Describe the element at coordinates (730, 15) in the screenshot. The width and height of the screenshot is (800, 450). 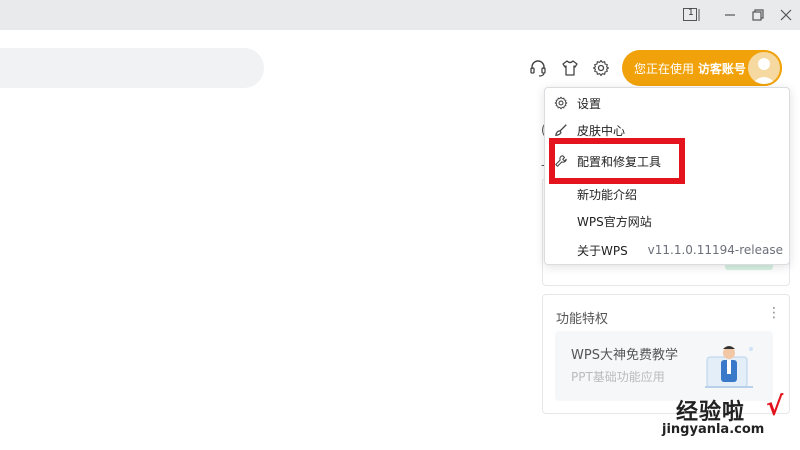
I see `minimize-icon` at that location.